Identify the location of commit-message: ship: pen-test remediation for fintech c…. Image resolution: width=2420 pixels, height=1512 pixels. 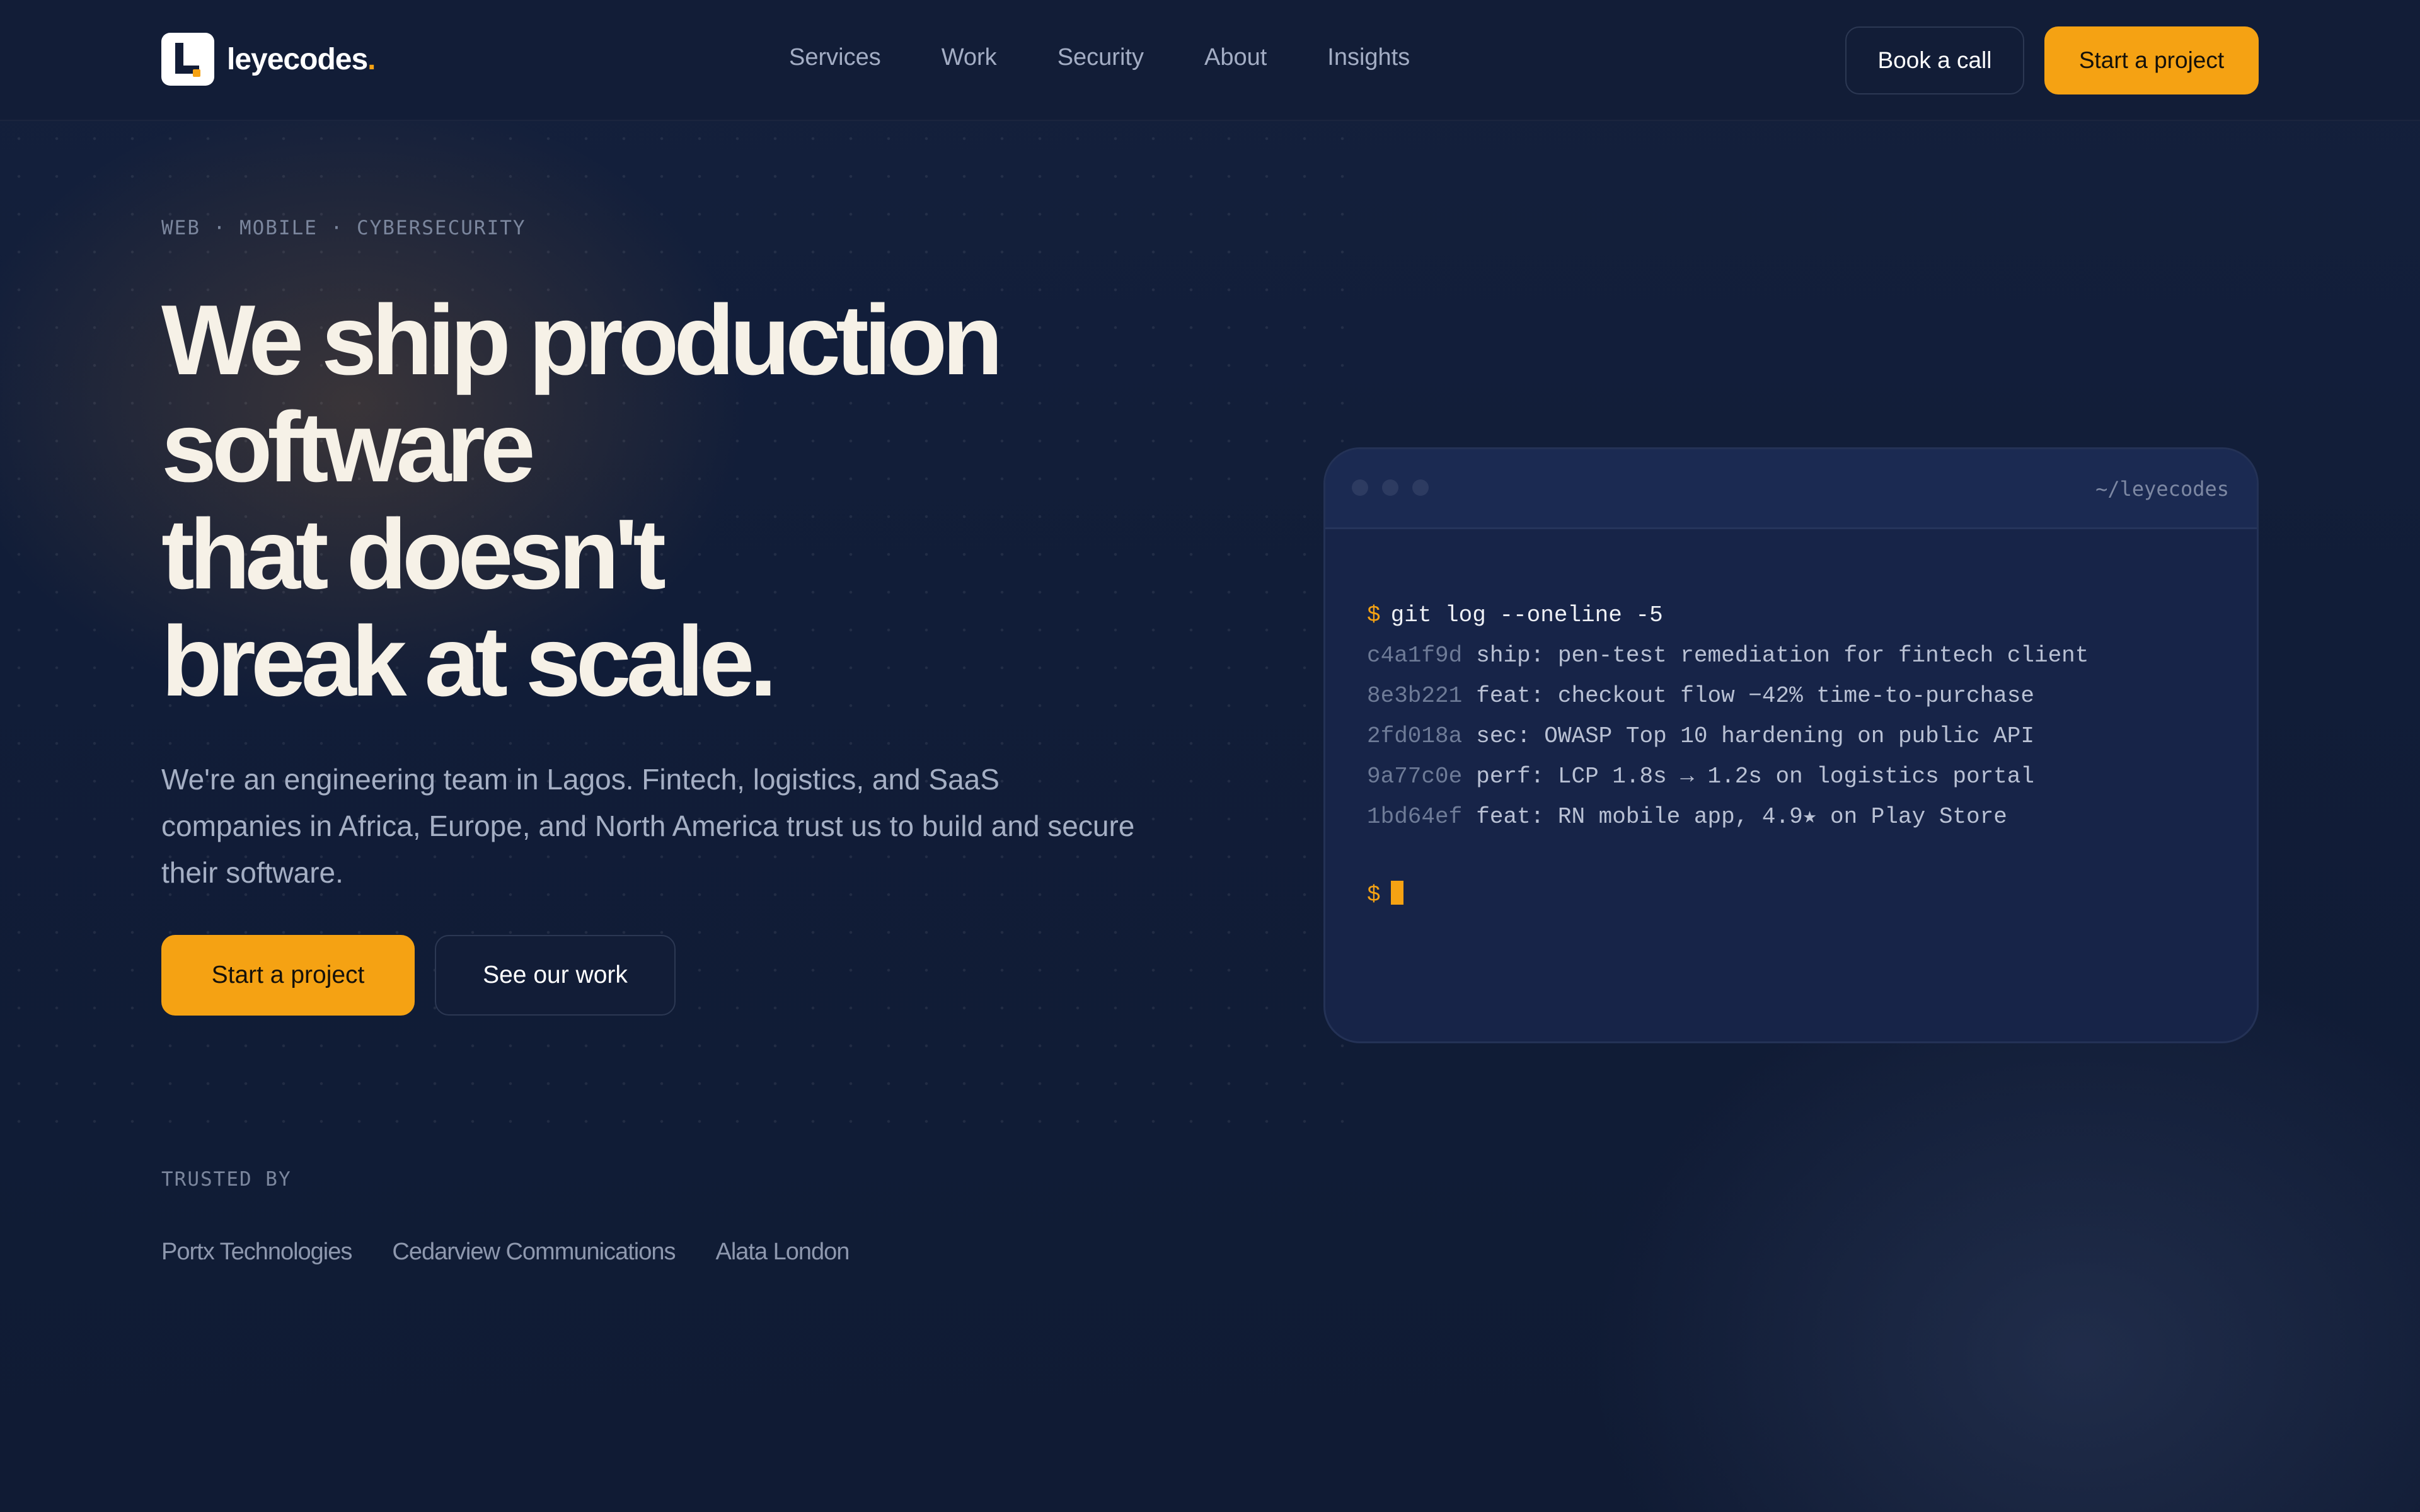
(1783, 655).